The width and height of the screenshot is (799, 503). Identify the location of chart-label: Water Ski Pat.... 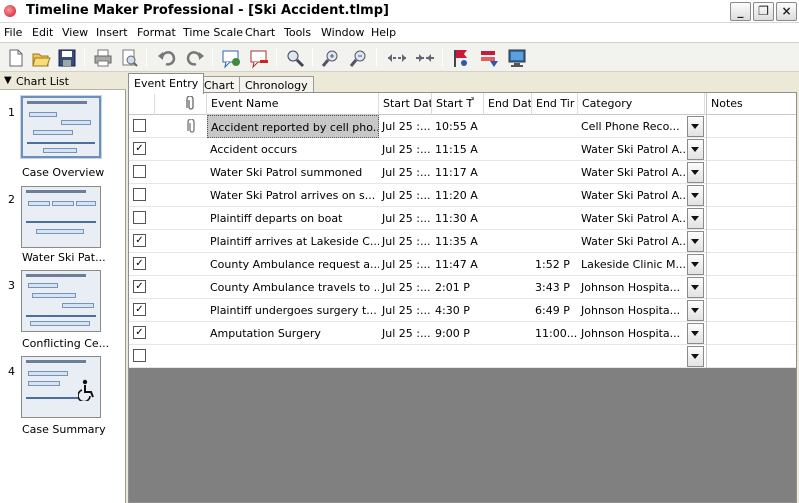
(64, 257).